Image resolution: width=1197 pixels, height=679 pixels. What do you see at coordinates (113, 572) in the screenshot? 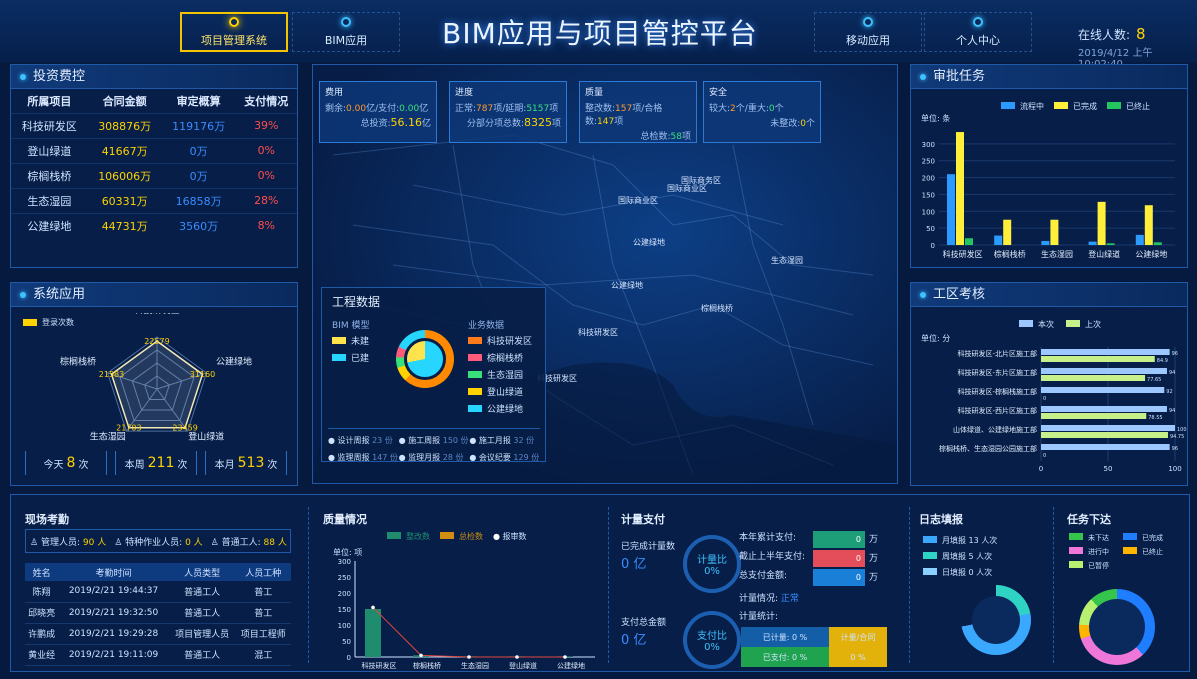
I see `col-header: 考勤时间` at bounding box center [113, 572].